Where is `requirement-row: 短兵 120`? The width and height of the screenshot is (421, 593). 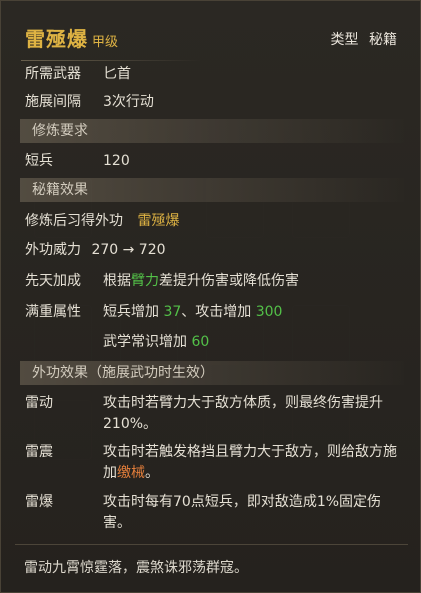 requirement-row: 短兵 120 is located at coordinates (77, 161).